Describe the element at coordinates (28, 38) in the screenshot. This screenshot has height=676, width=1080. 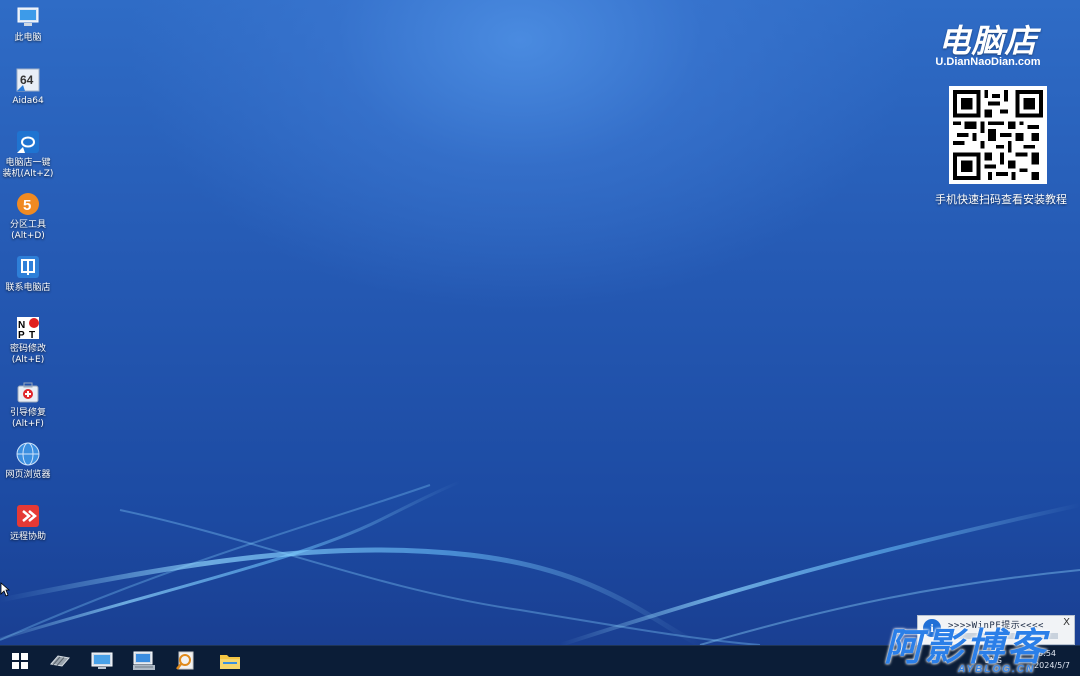
I see `desktop-icon-label: 此电脑` at that location.